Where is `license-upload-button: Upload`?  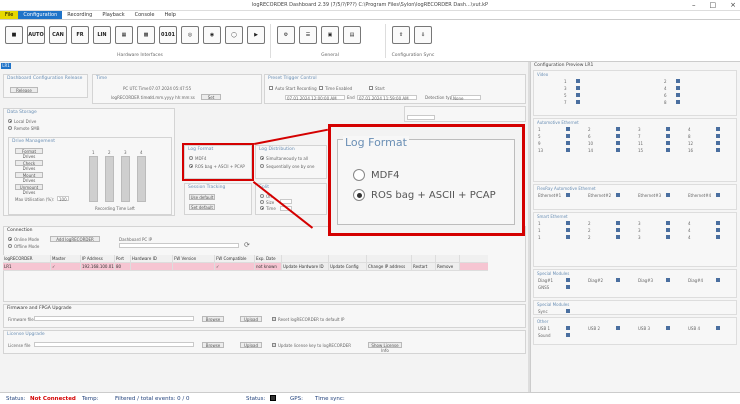 license-upload-button: Upload is located at coordinates (251, 345).